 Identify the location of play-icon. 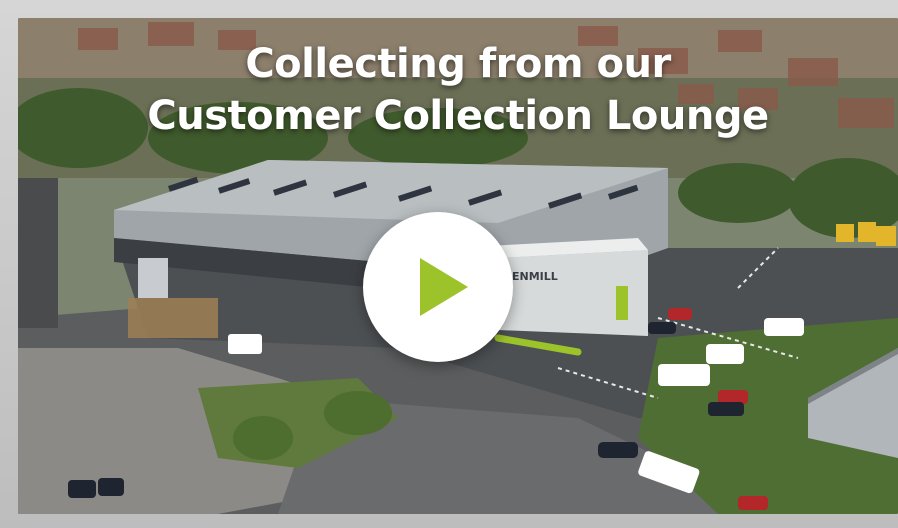
(444, 287).